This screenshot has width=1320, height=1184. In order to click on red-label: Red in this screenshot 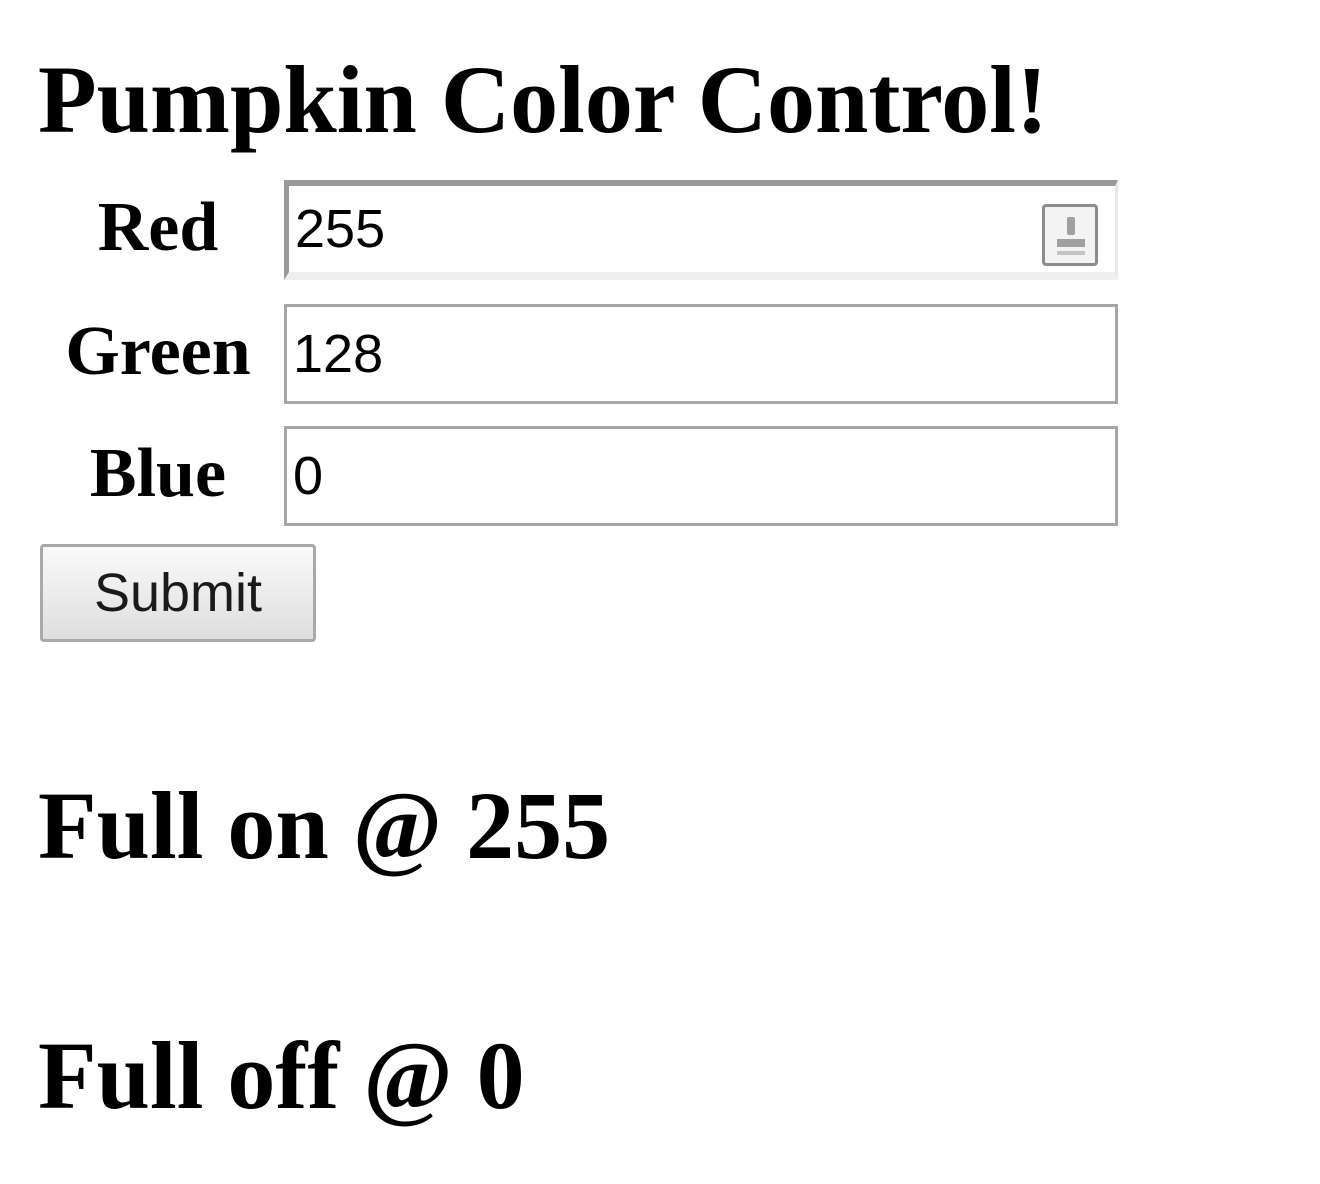, I will do `click(158, 227)`.